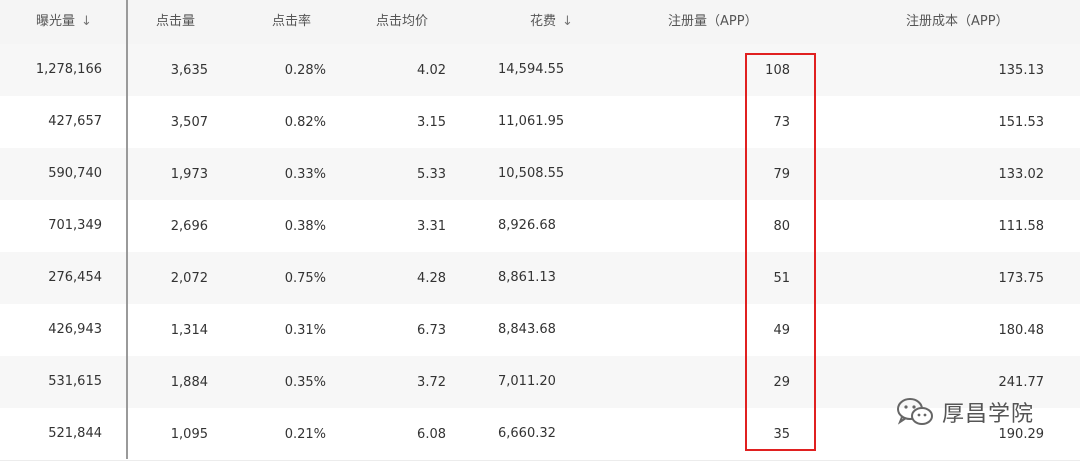  I want to click on cell-clicks: 2,072, so click(189, 278).